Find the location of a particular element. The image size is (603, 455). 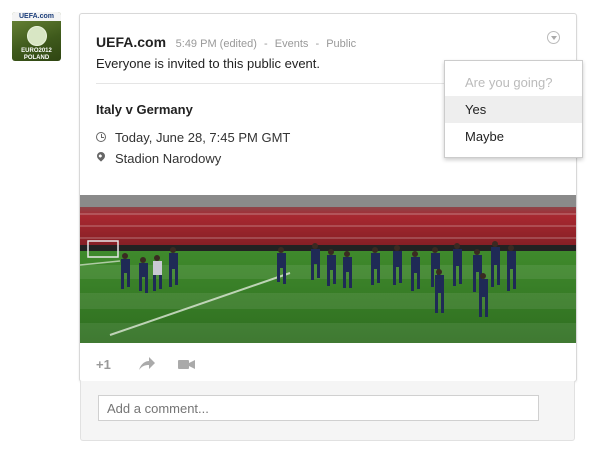

euro2012-logo-icon is located at coordinates (37, 36).